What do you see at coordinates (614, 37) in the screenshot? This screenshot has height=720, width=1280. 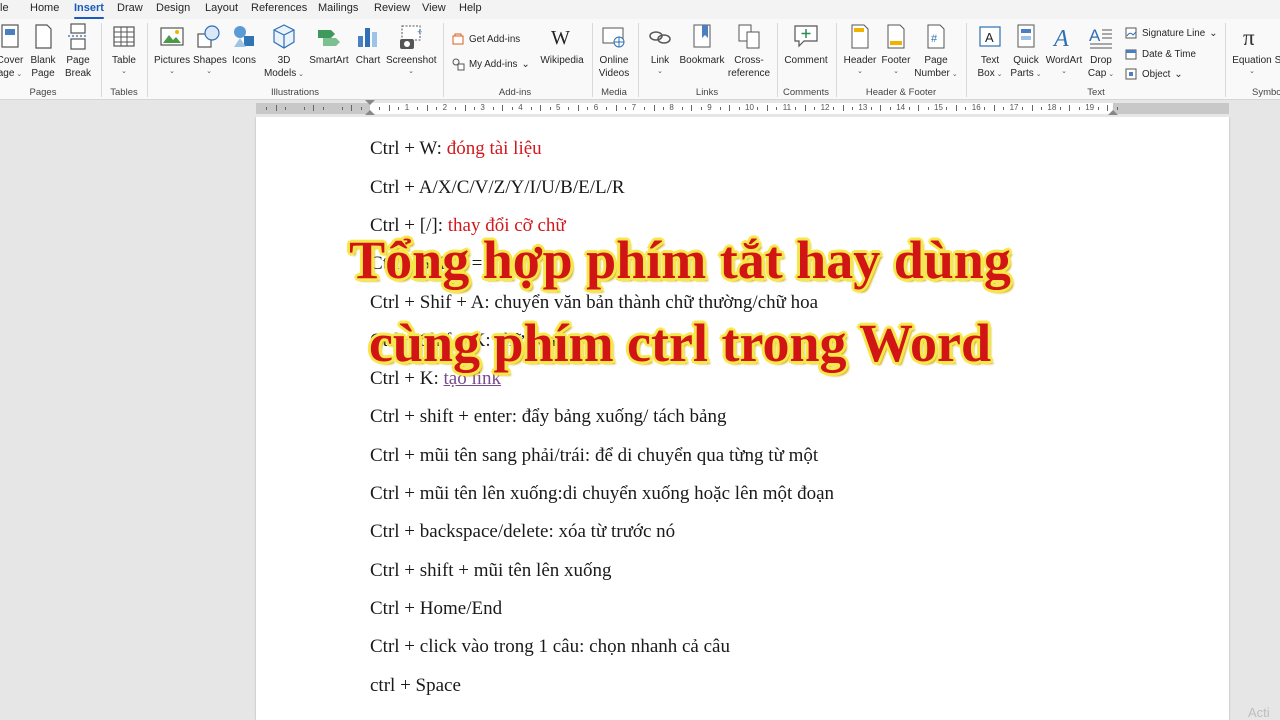 I see `video-icon` at bounding box center [614, 37].